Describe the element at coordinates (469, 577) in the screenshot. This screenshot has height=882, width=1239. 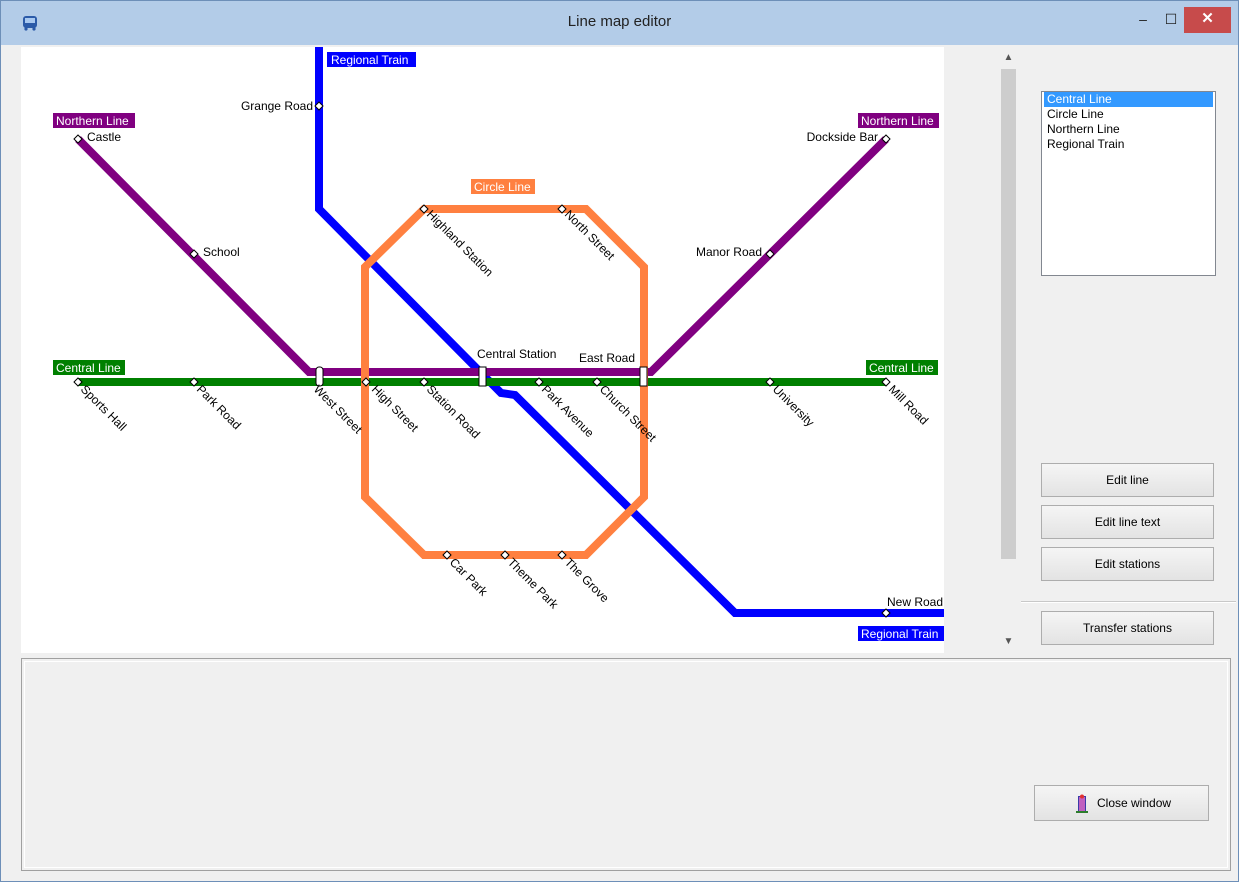
I see `station-label-car-park: Car Park` at that location.